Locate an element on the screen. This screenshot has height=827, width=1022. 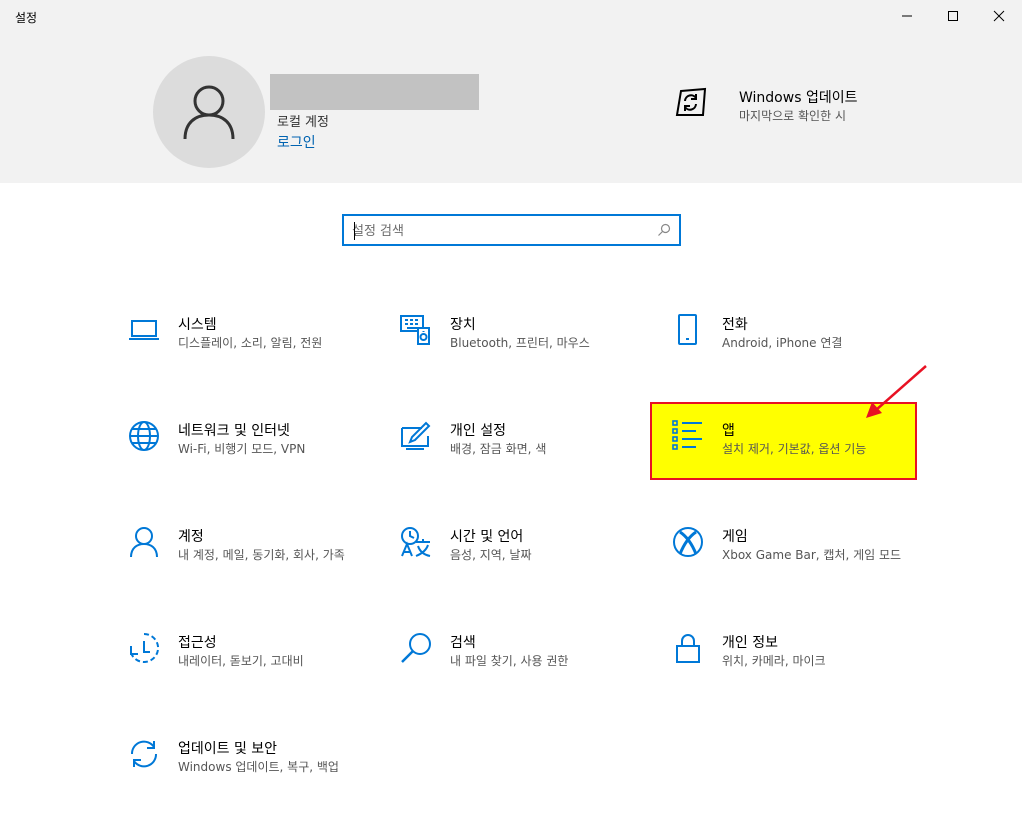
tile-system: 시스템 디스플레이, 소리, 알림, 전원 is located at coordinates (258, 354).